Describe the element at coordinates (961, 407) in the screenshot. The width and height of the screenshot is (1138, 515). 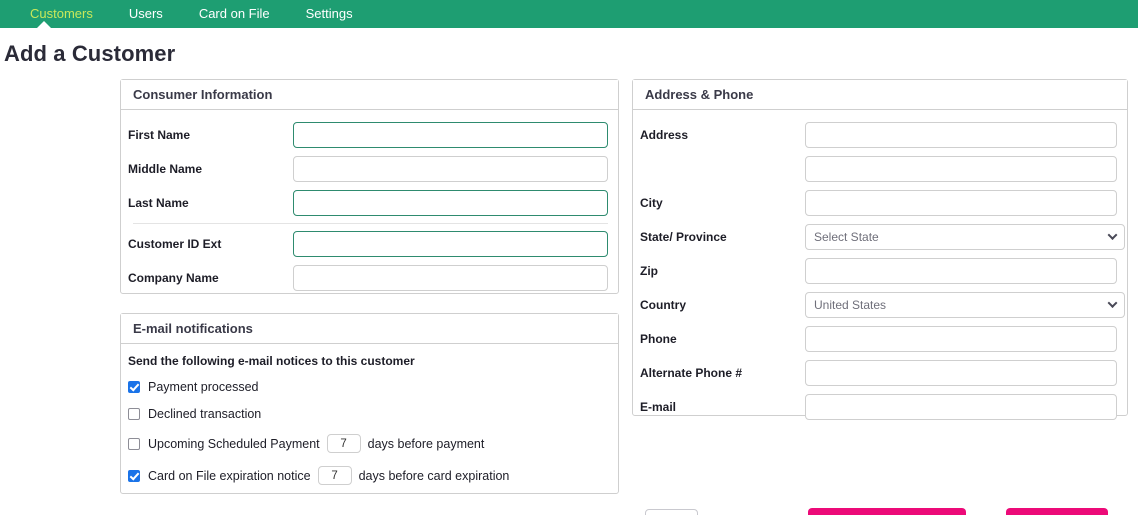
I see `input-email` at that location.